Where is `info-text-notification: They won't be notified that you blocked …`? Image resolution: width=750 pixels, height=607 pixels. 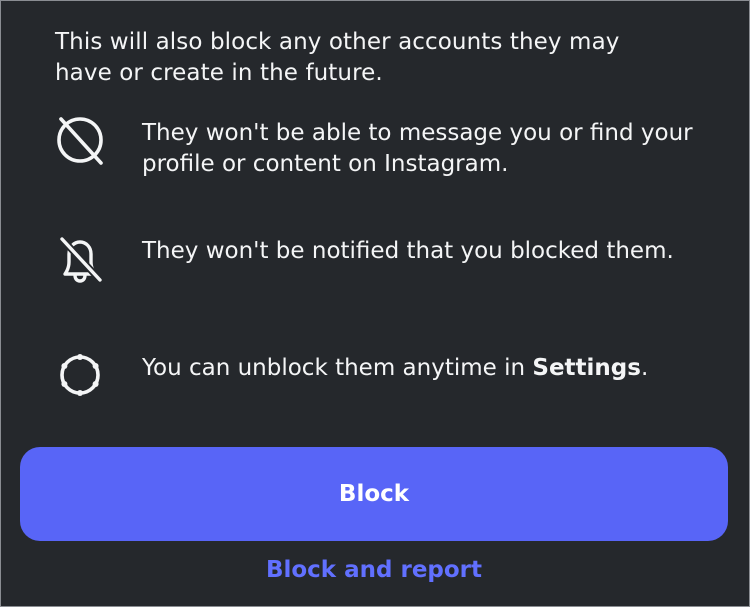
info-text-notification: They won't be notified that you blocked … is located at coordinates (408, 251).